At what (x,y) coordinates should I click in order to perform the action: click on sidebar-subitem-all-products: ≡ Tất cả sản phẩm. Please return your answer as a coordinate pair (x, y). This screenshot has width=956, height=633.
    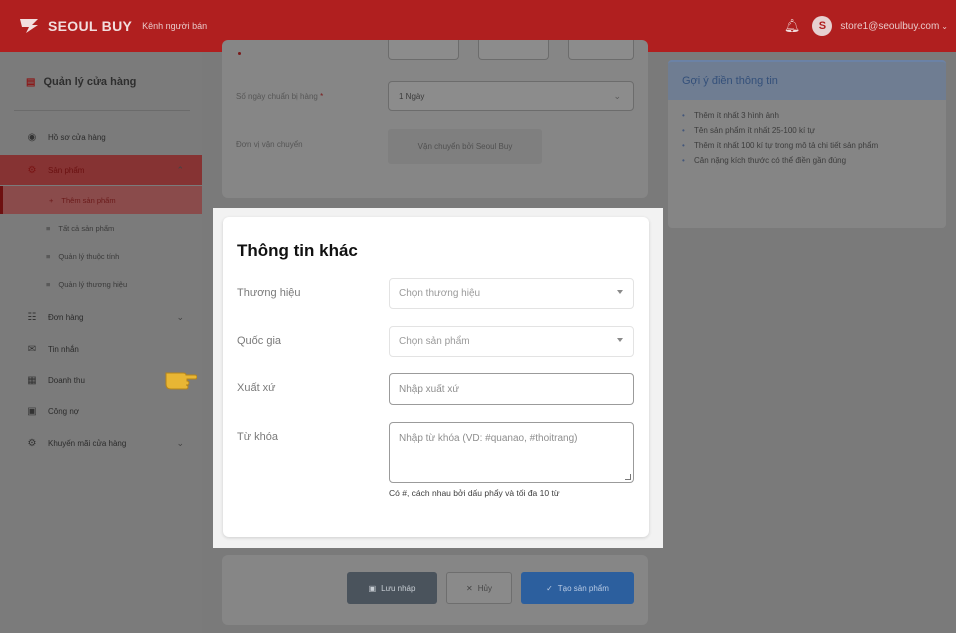
    Looking at the image, I should click on (101, 228).